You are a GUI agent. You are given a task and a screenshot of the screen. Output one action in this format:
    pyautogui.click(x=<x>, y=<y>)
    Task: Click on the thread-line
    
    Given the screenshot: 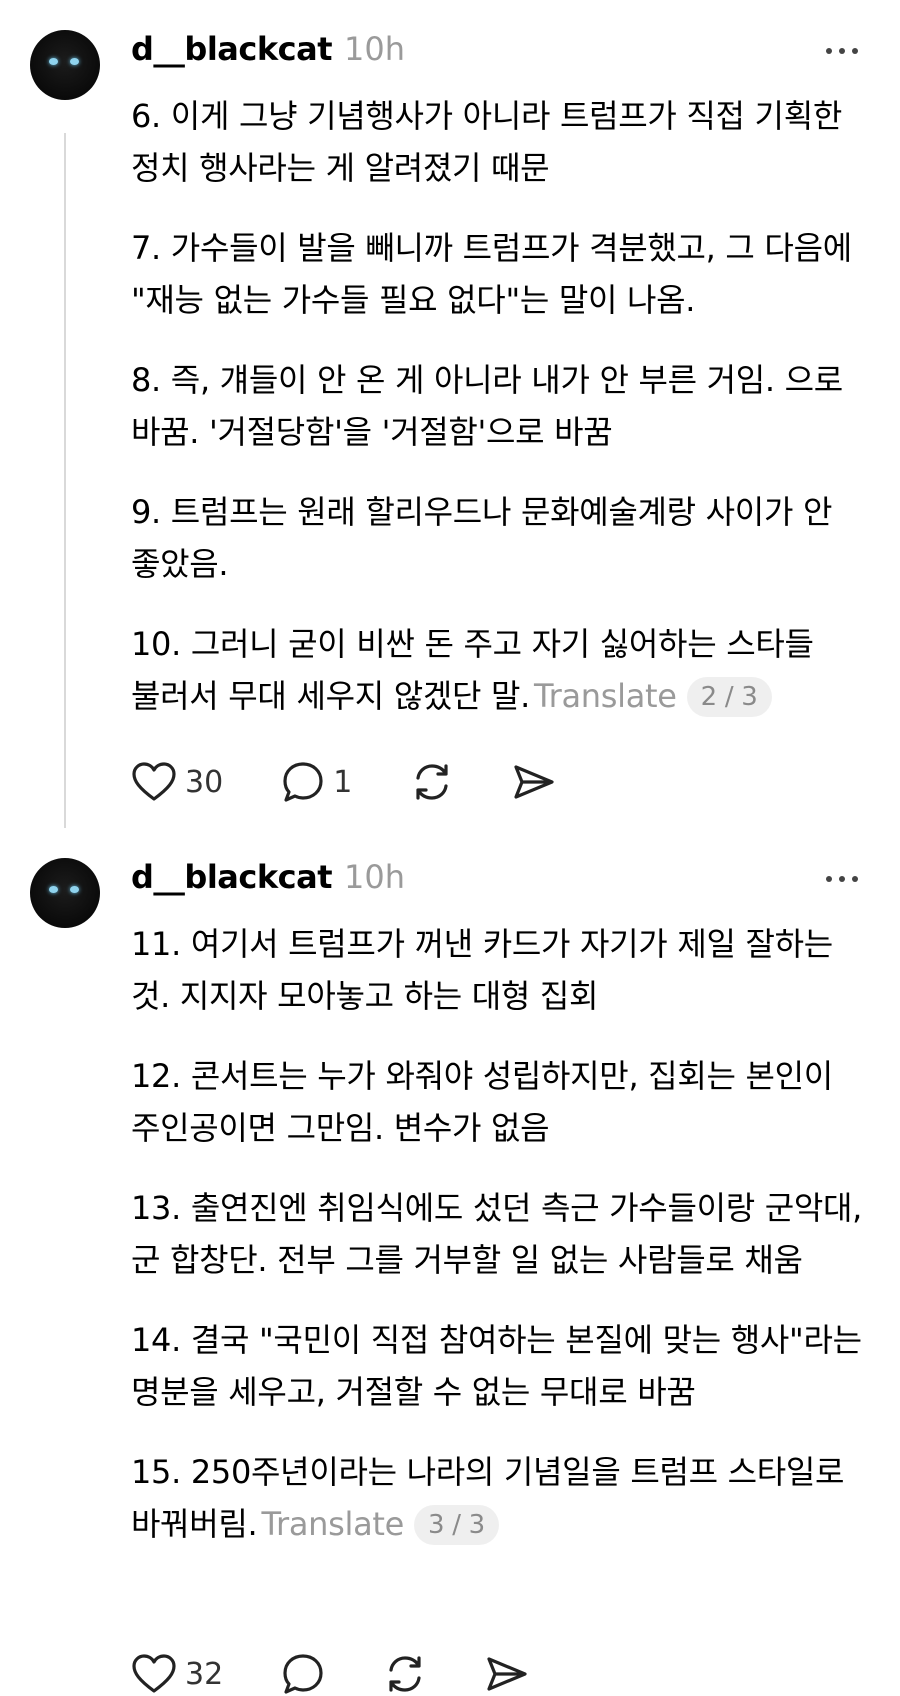 What is the action you would take?
    pyautogui.click(x=65, y=480)
    